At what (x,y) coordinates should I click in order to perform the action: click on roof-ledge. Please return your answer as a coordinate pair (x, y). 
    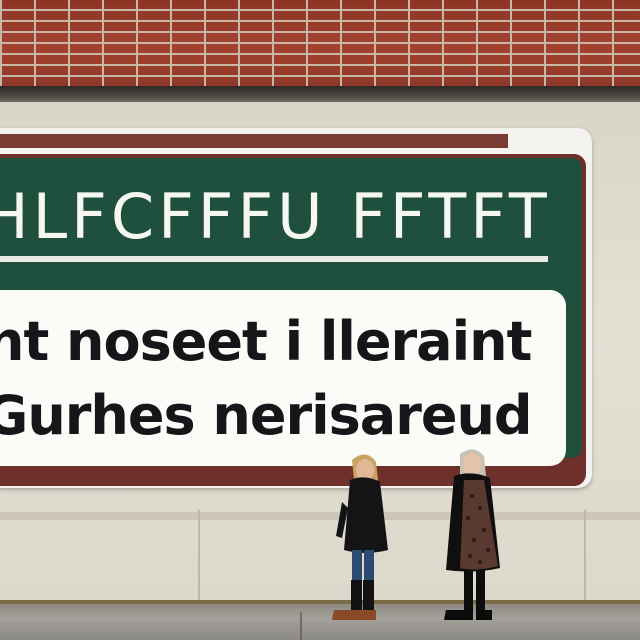
    Looking at the image, I should click on (320, 94).